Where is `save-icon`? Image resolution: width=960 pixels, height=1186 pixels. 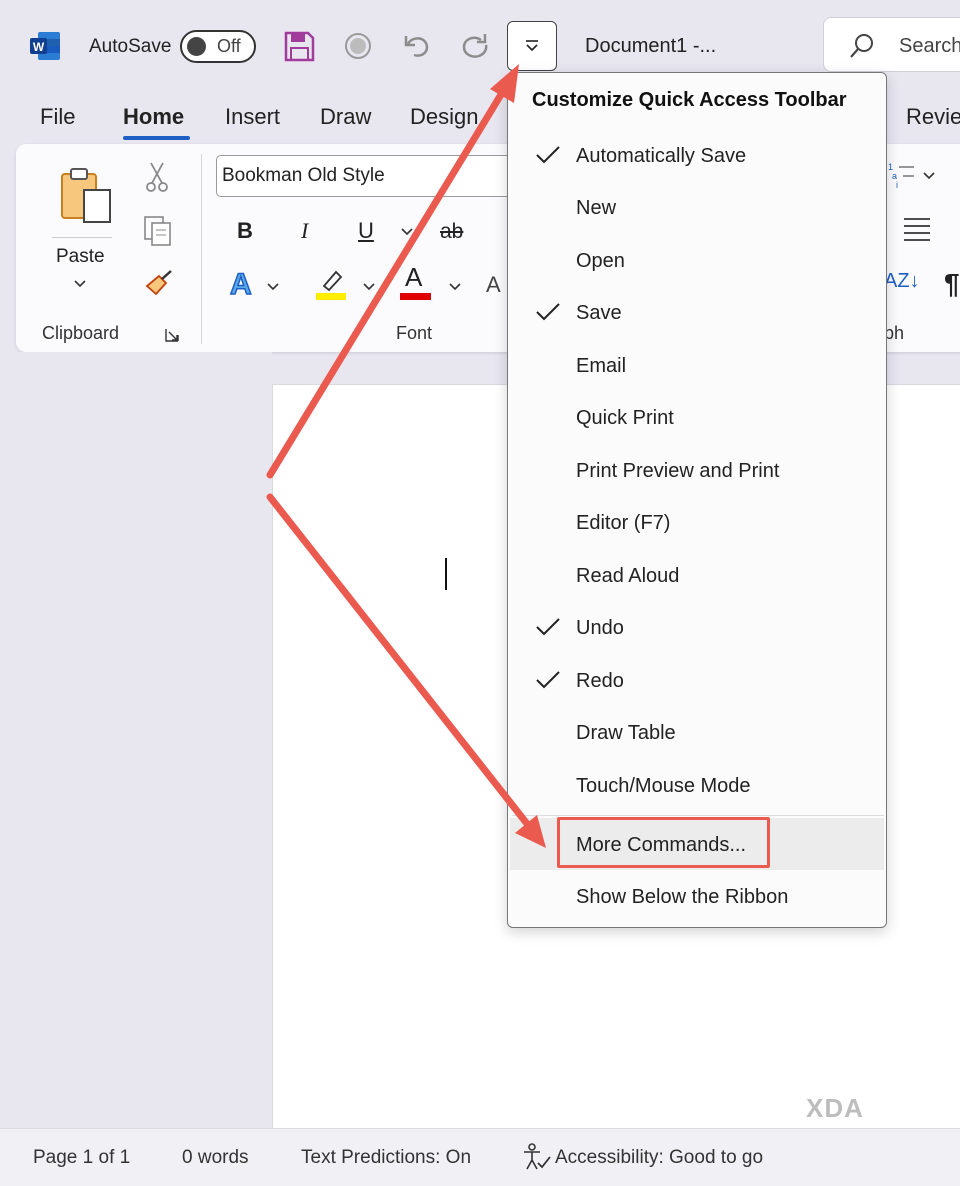 save-icon is located at coordinates (299, 46).